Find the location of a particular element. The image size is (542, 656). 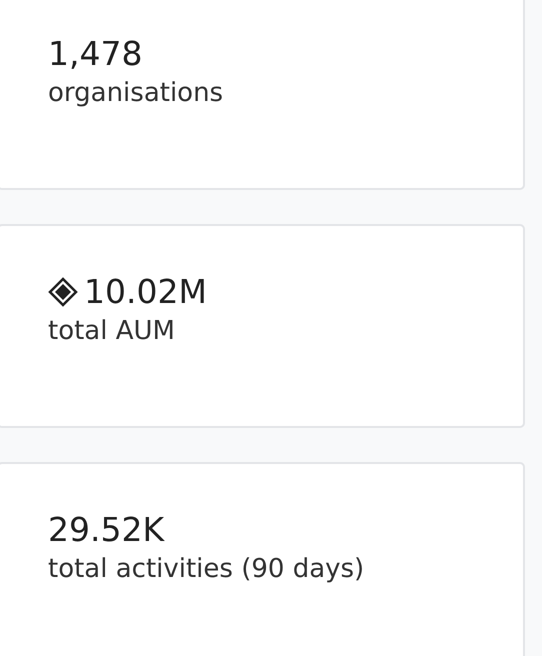

stat-value: 10.02M is located at coordinates (145, 292).